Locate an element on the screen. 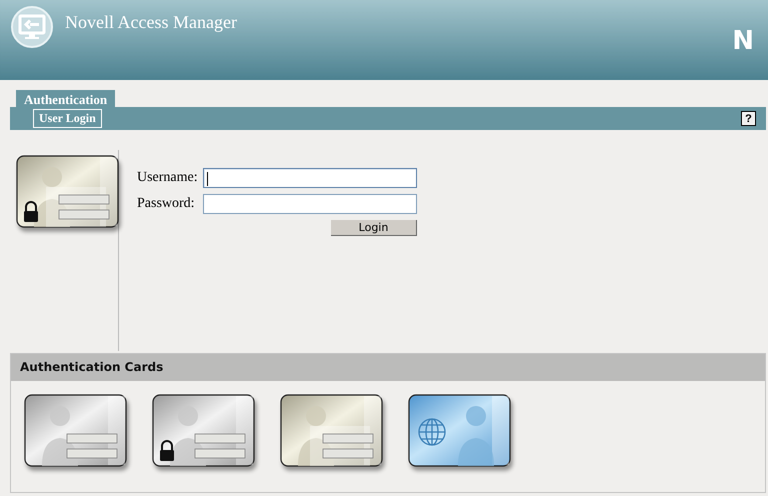  panel-title: Authentication Cards is located at coordinates (388, 367).